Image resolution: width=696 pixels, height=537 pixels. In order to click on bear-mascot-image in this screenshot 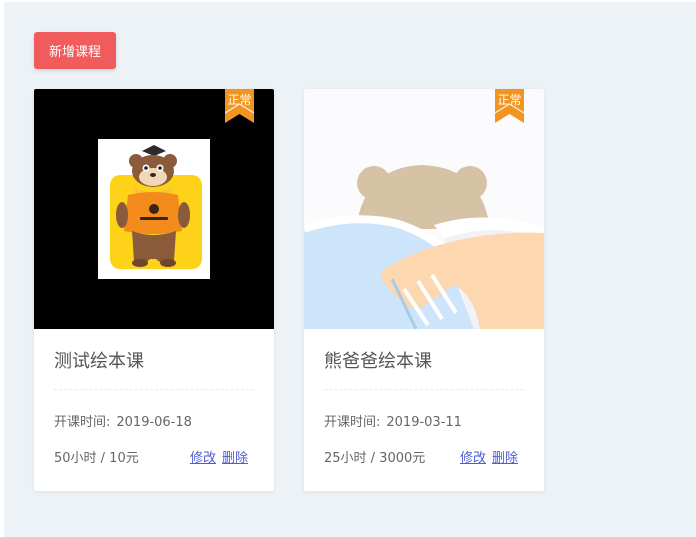, I will do `click(154, 209)`.